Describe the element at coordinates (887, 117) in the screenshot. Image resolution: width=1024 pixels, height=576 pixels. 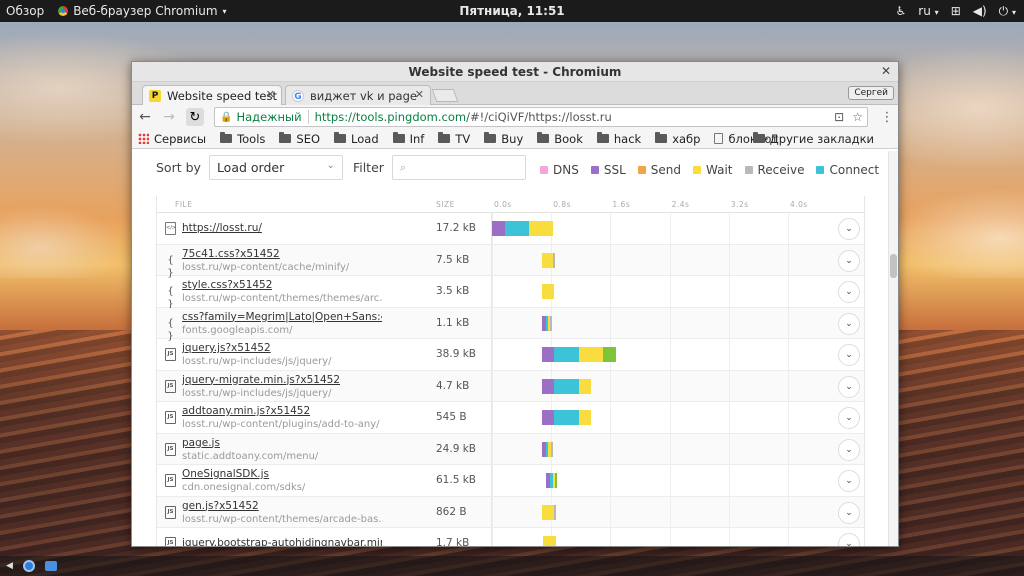
I see `chrome-menu-button: ⋮` at that location.